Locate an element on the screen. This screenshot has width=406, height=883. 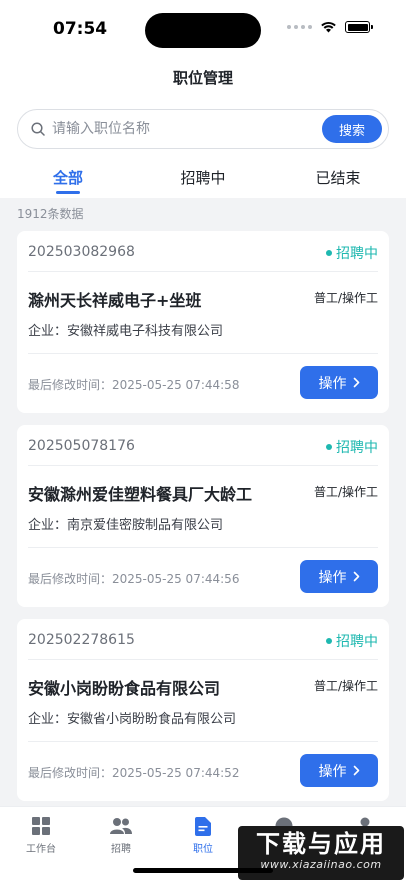
company-name: 企业：南京爱佳密胺制品有限公司 is located at coordinates (126, 525).